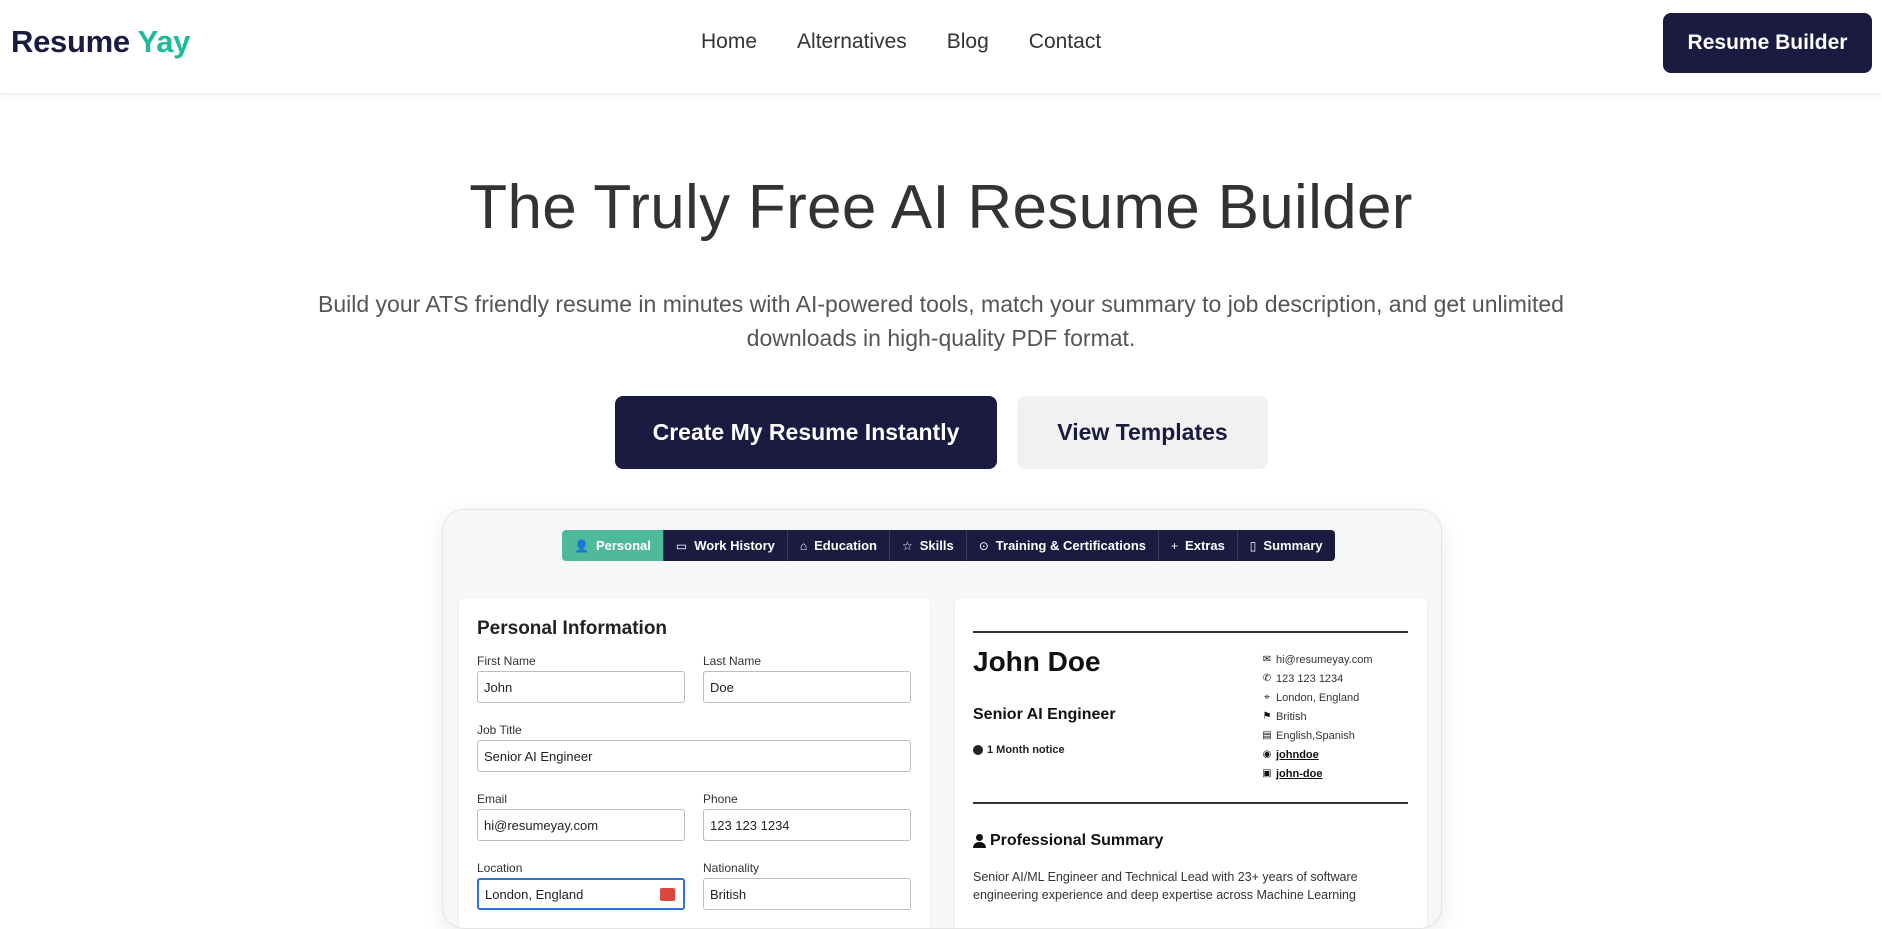  Describe the element at coordinates (720, 799) in the screenshot. I see `phone-label: Phone` at that location.